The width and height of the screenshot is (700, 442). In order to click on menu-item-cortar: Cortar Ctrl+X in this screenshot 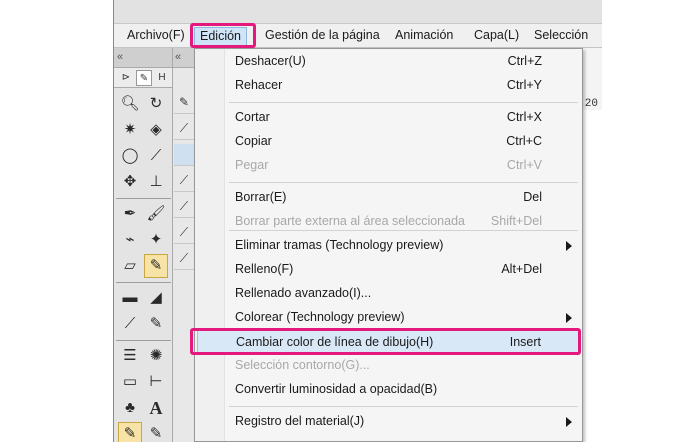, I will do `click(388, 118)`.